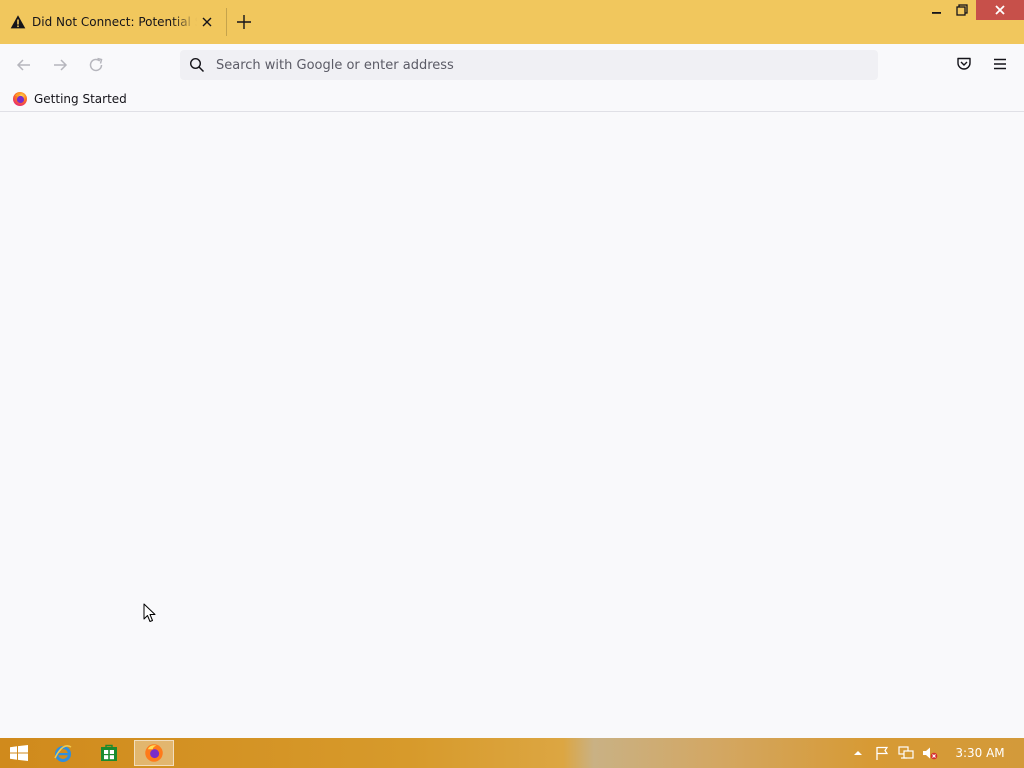  I want to click on windows-start-icon, so click(19, 753).